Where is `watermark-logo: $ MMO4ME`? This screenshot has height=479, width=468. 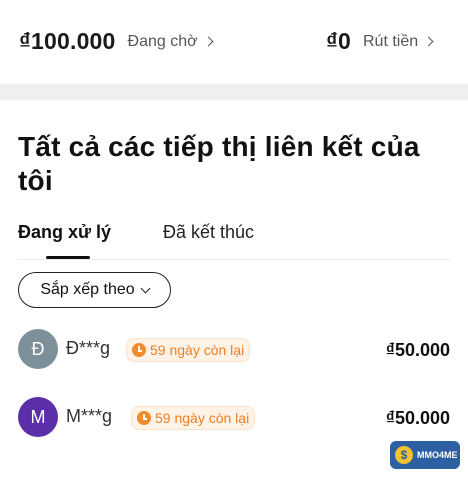 watermark-logo: $ MMO4ME is located at coordinates (425, 455).